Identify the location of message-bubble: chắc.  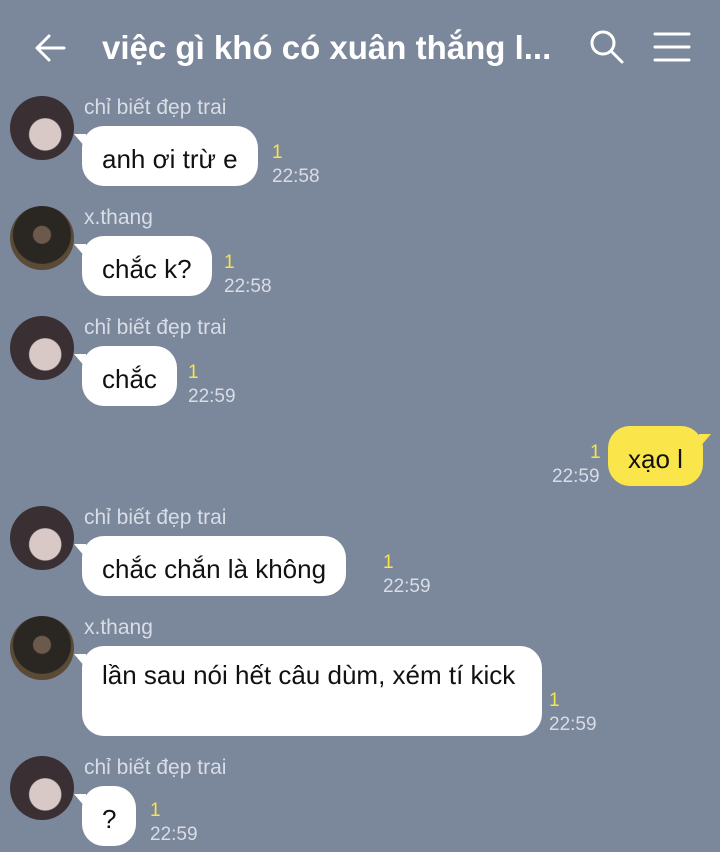
(125, 376).